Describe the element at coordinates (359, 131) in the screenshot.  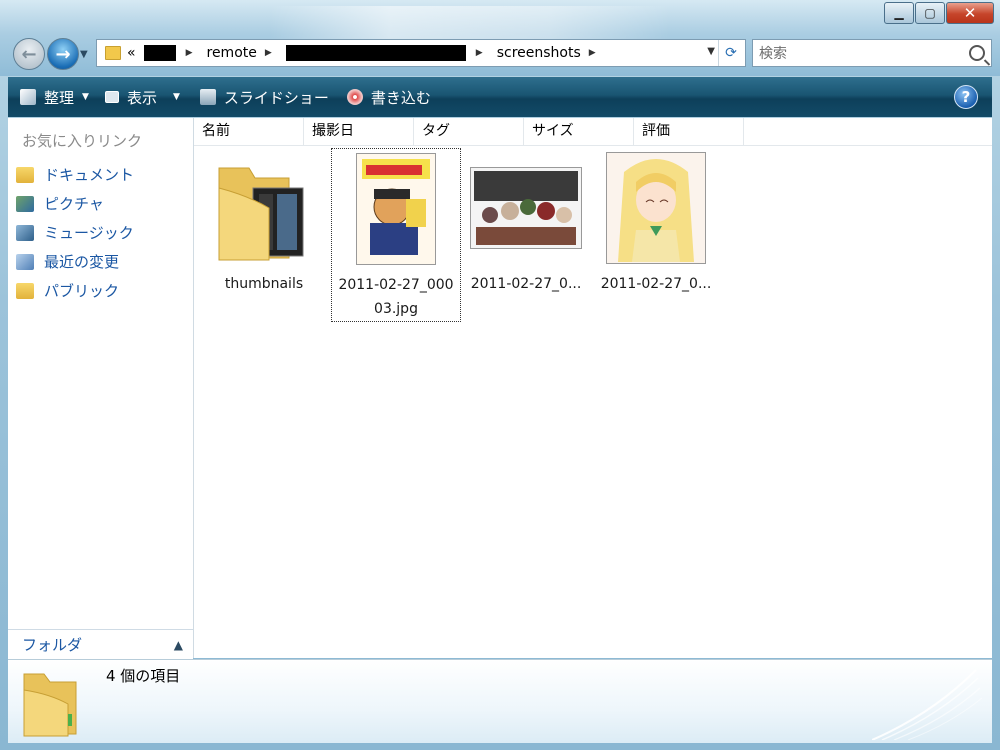
I see `column-header-date-taken: 撮影日` at that location.